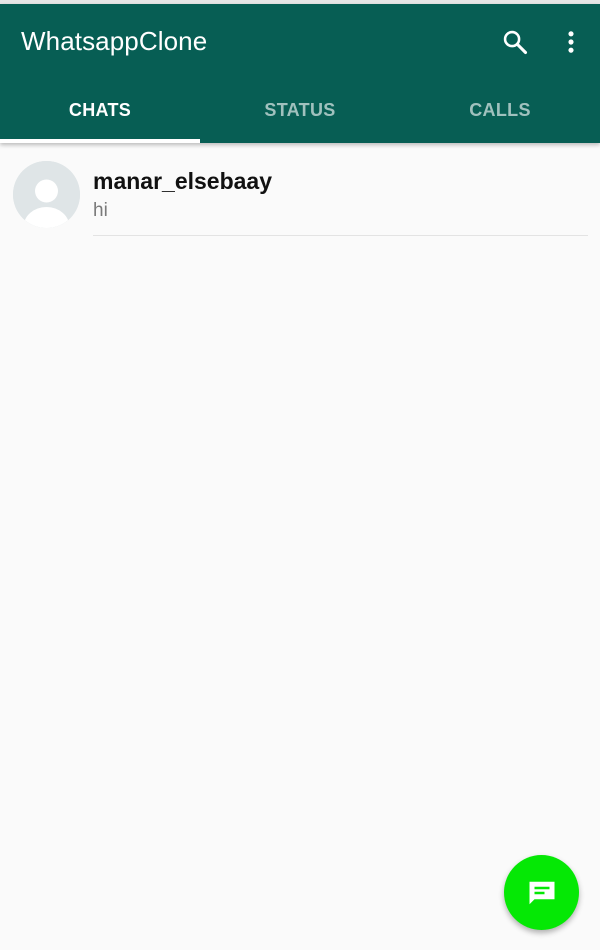  I want to click on search-icon, so click(515, 42).